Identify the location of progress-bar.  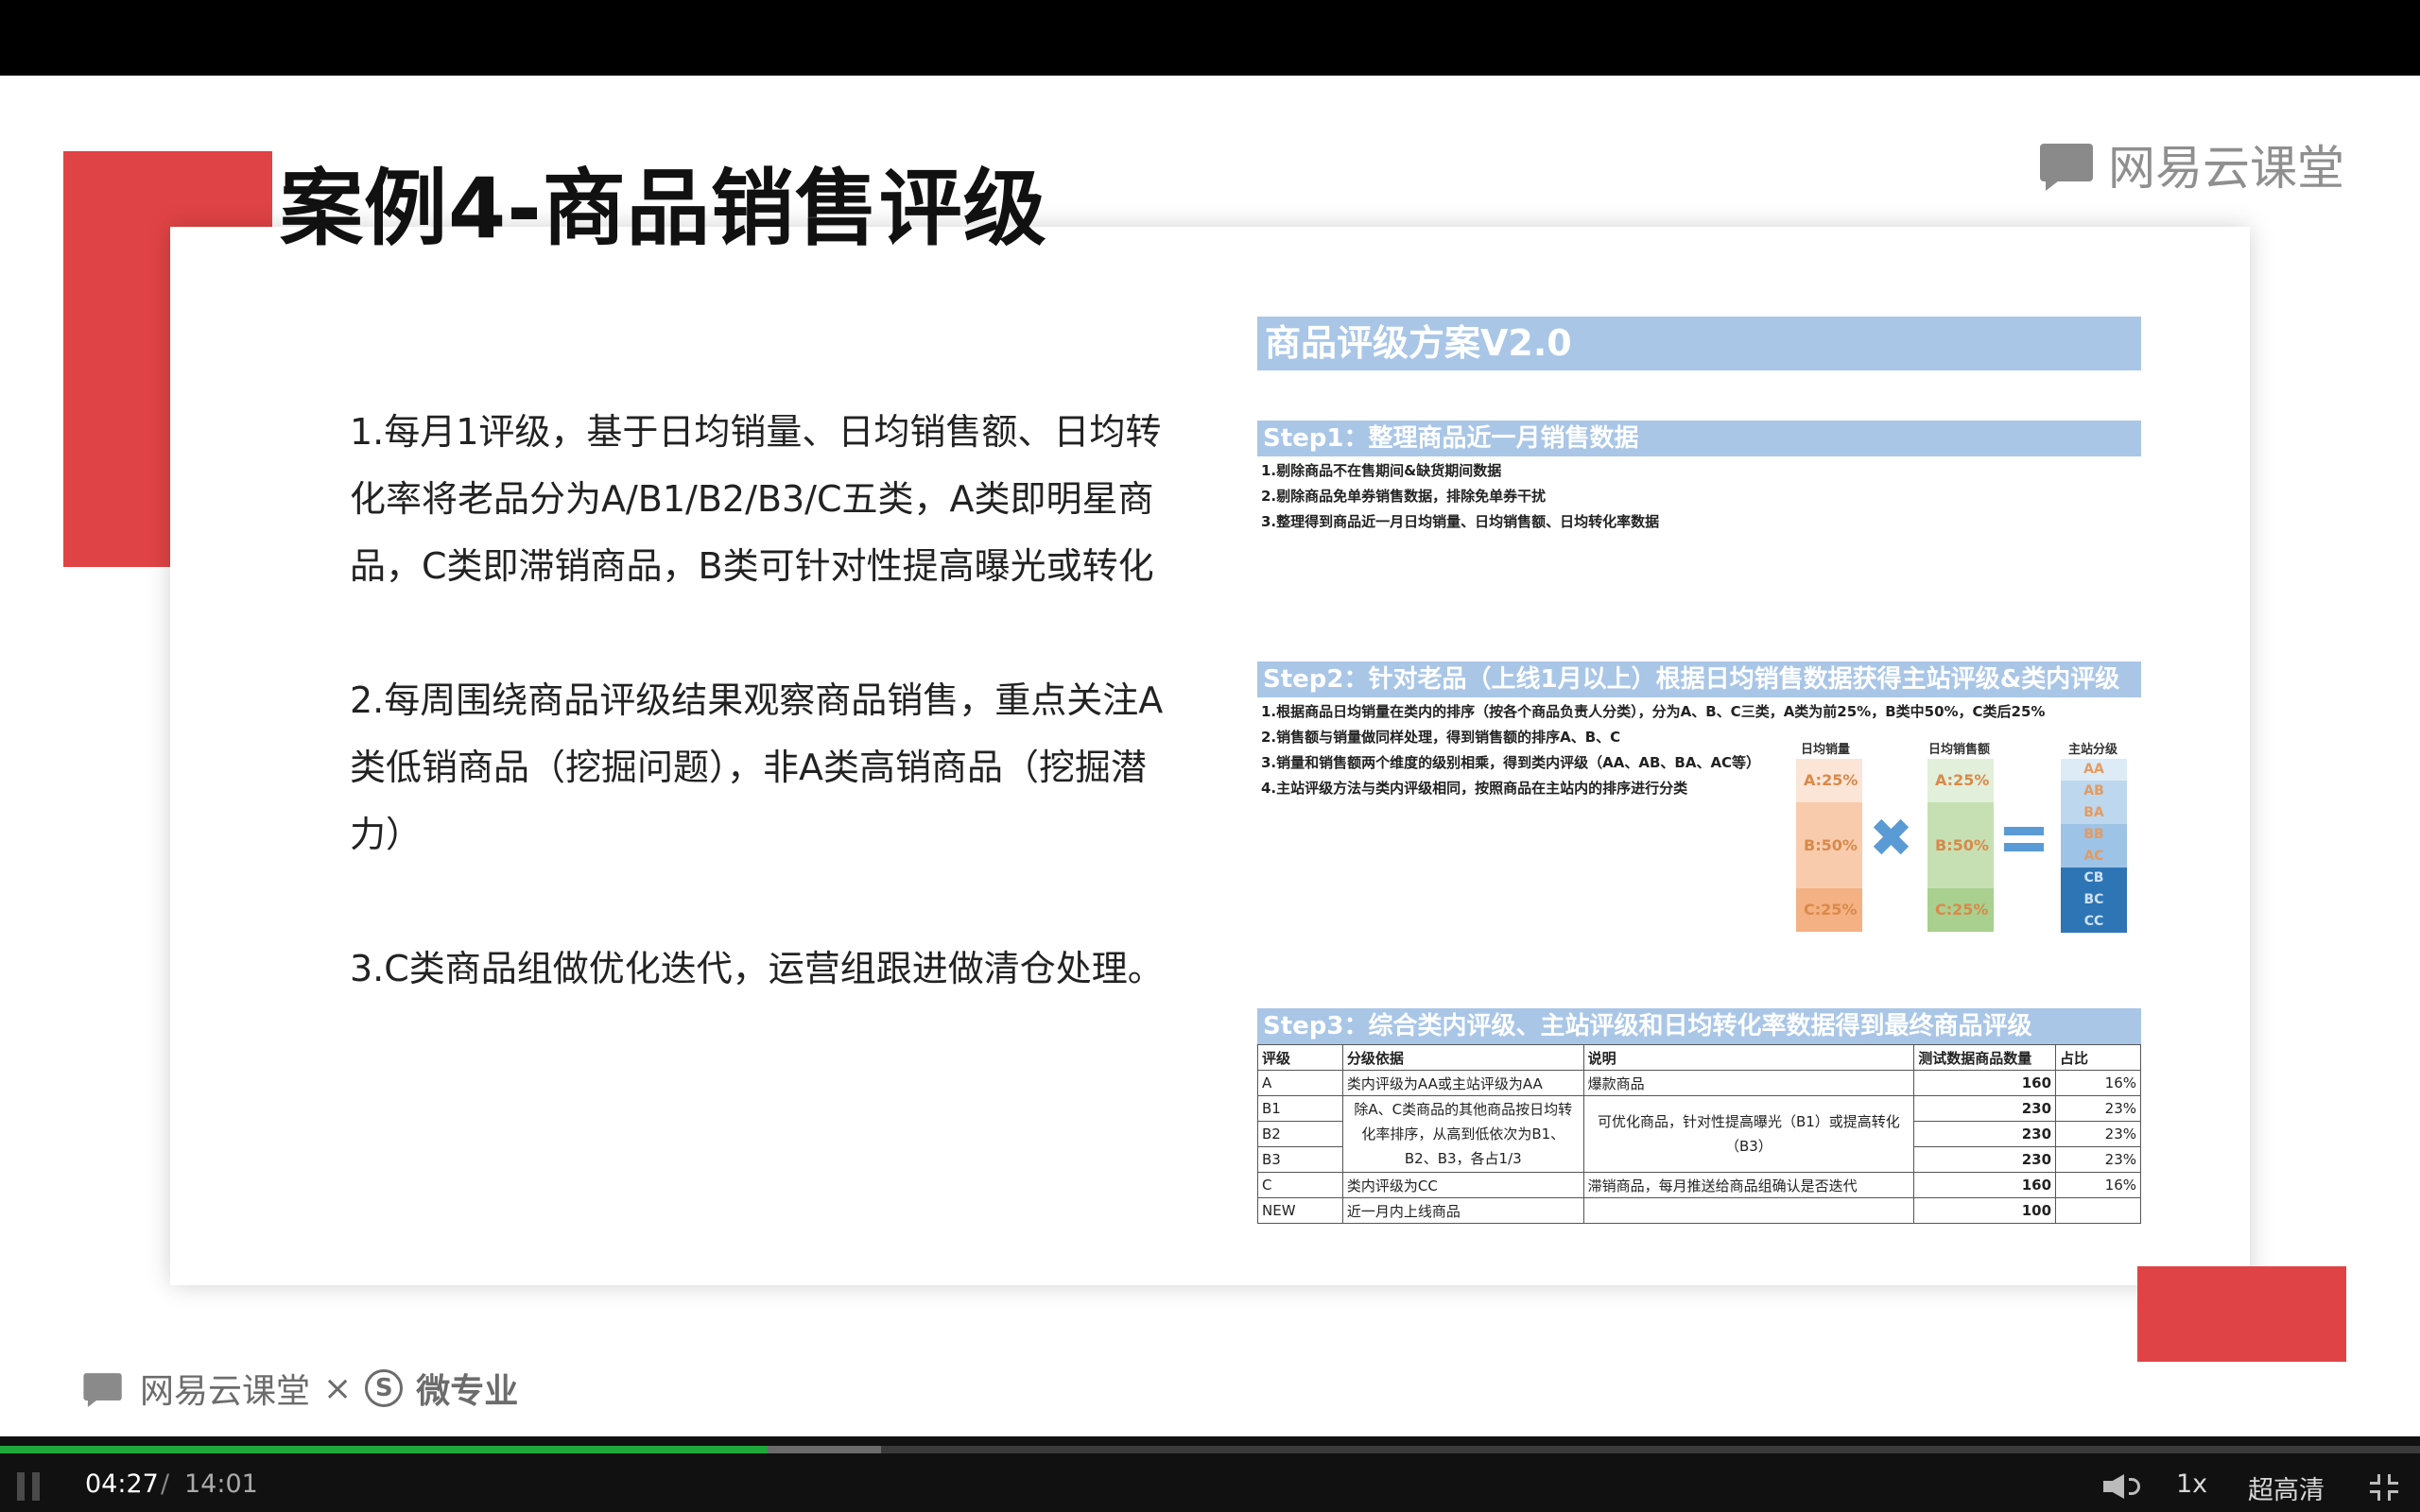
(1210, 1449).